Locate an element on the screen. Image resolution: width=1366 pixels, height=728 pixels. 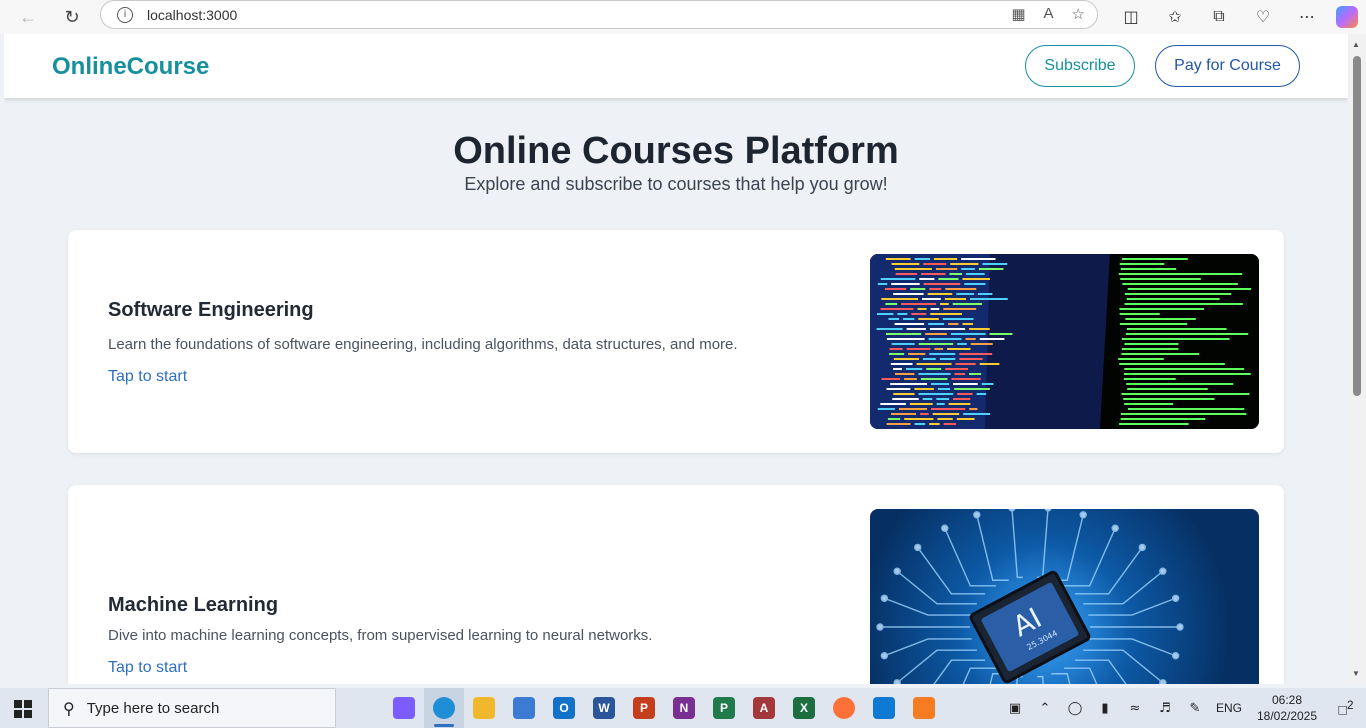
chevron-up-icon: ⌃ is located at coordinates (1045, 708).